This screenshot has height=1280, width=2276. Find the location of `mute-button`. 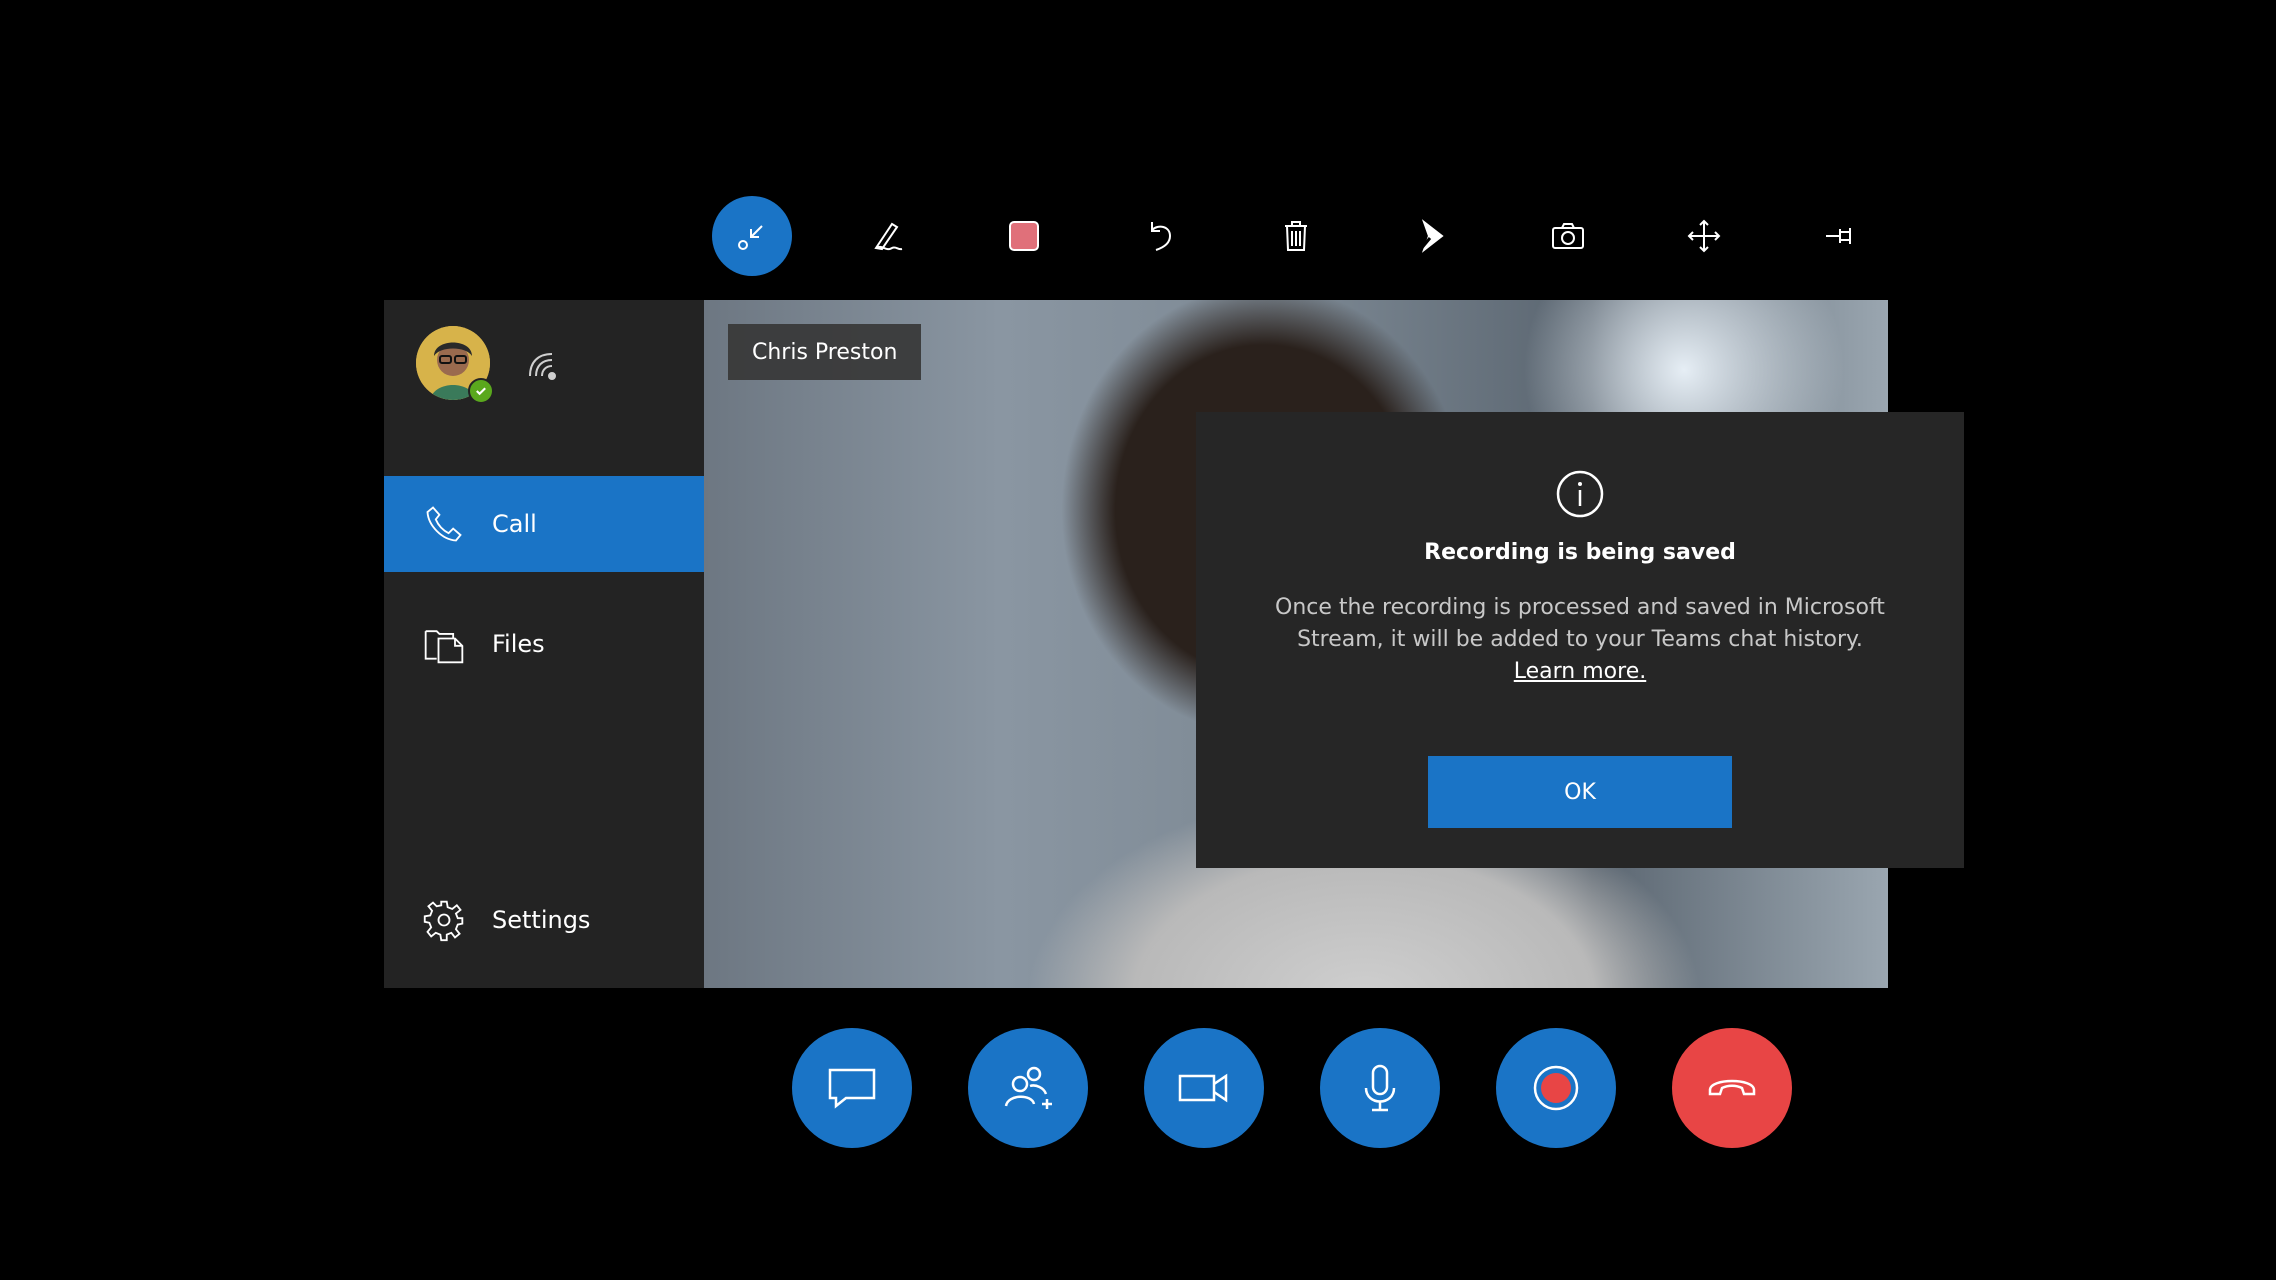

mute-button is located at coordinates (1380, 1088).